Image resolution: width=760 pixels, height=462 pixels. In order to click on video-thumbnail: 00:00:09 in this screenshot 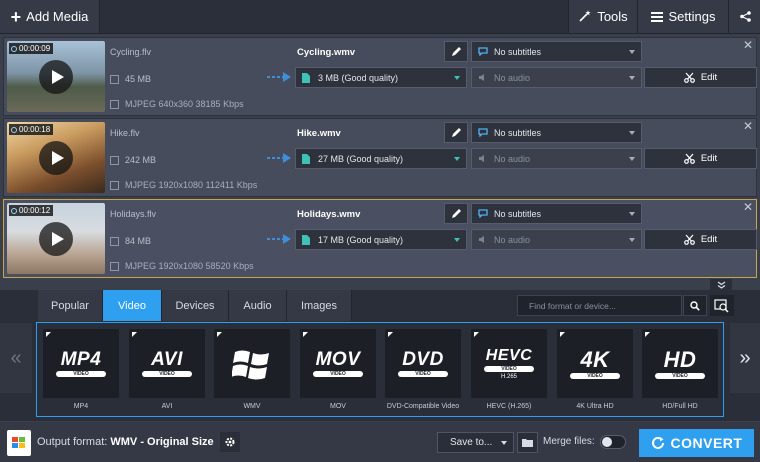, I will do `click(56, 76)`.